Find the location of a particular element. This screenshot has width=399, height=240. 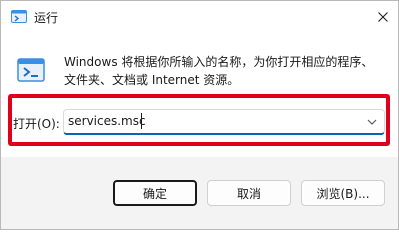

run-app-icon is located at coordinates (19, 16).